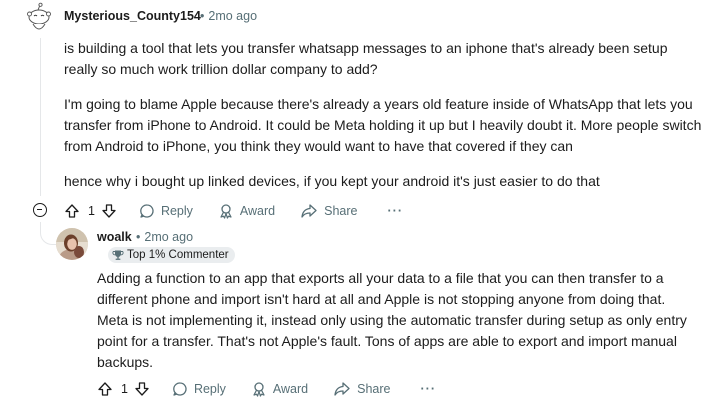  Describe the element at coordinates (40, 210) in the screenshot. I see `collapse-thread-button` at that location.